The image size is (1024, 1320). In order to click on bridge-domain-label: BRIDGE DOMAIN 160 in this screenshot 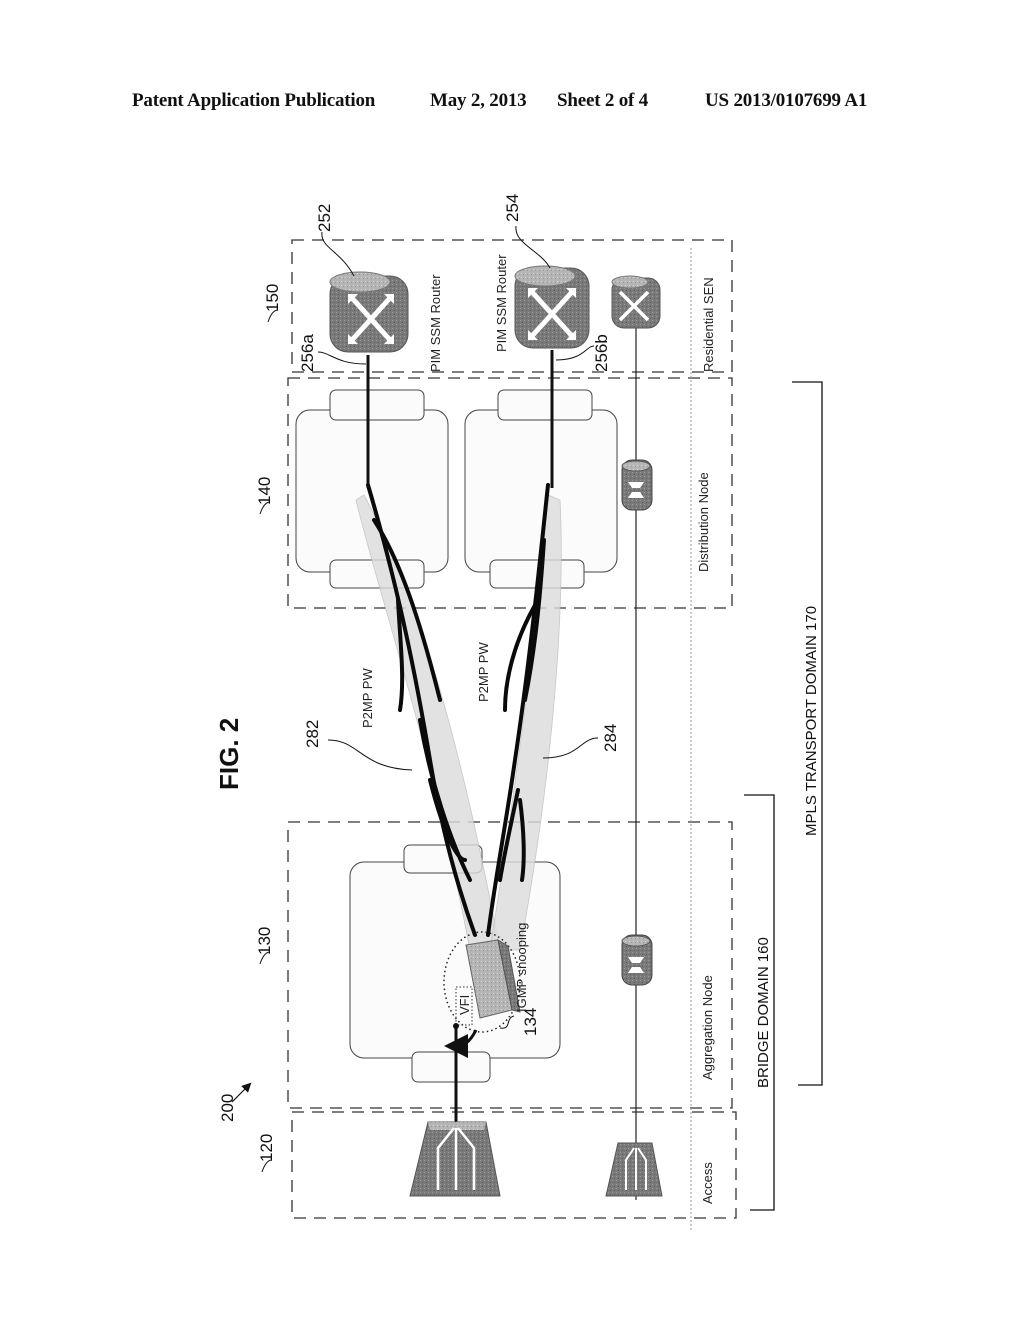, I will do `click(763, 1012)`.